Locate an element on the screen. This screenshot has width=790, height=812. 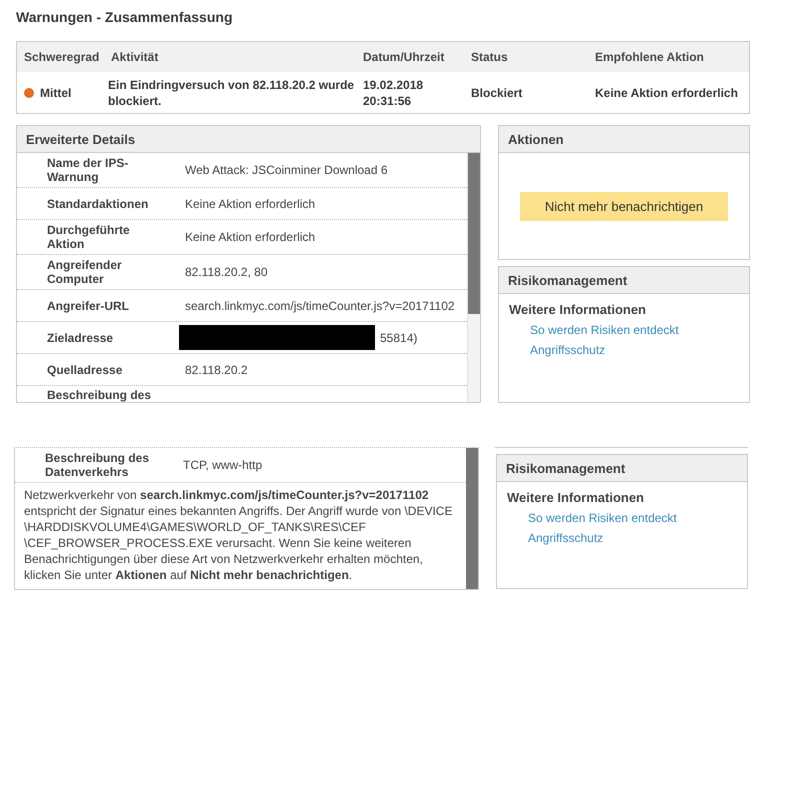
detail-value: Web Attack: JSCoinminer Download 6 is located at coordinates (286, 170).